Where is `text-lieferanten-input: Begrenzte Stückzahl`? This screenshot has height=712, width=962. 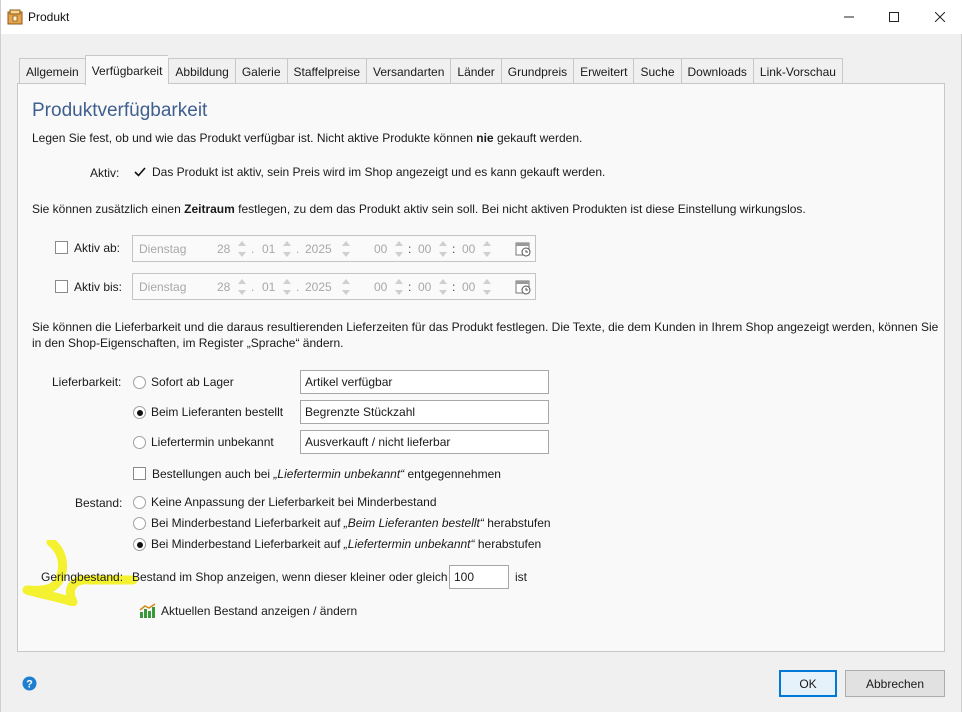
text-lieferanten-input: Begrenzte Stückzahl is located at coordinates (424, 412).